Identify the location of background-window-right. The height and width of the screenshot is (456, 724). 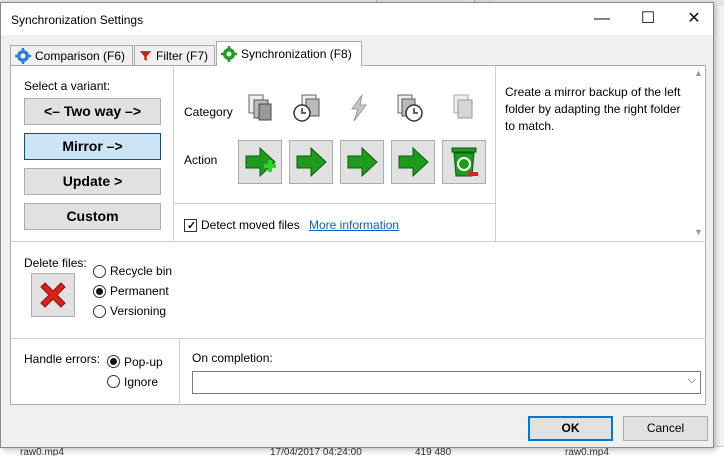
(718, 226).